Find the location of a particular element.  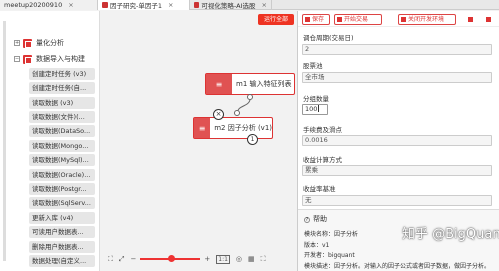

help-line: 开发者：bigquant is located at coordinates (329, 255).